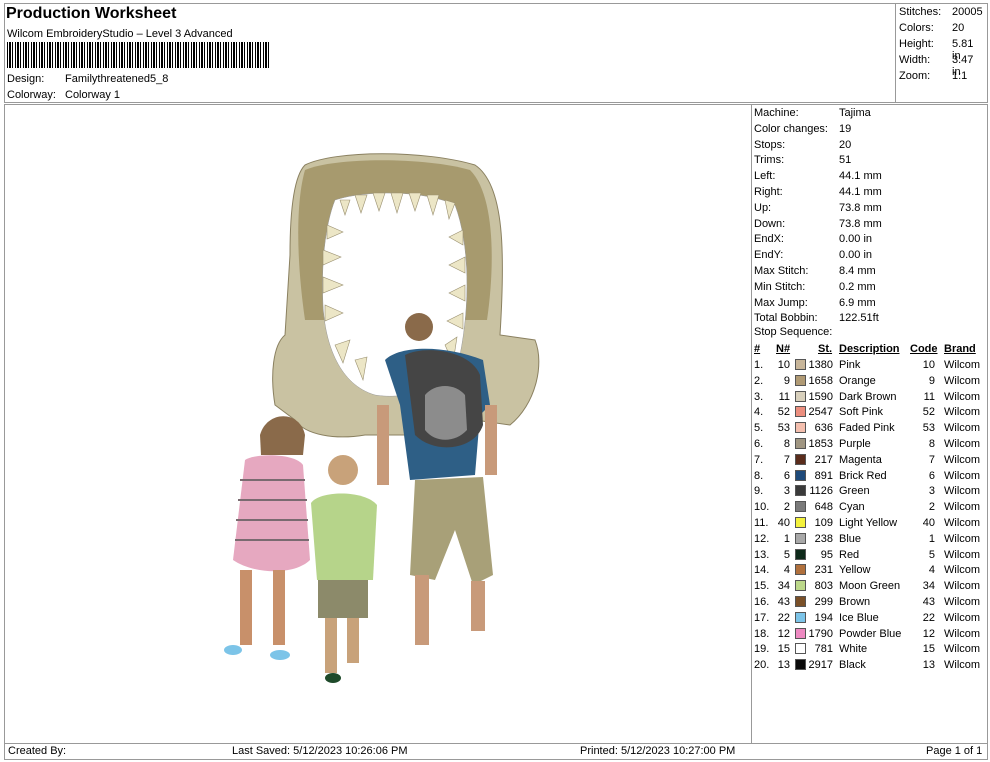 The image size is (990, 762). Describe the element at coordinates (818, 223) in the screenshot. I see `machine-info-row: Down: 73.8 mm` at that location.